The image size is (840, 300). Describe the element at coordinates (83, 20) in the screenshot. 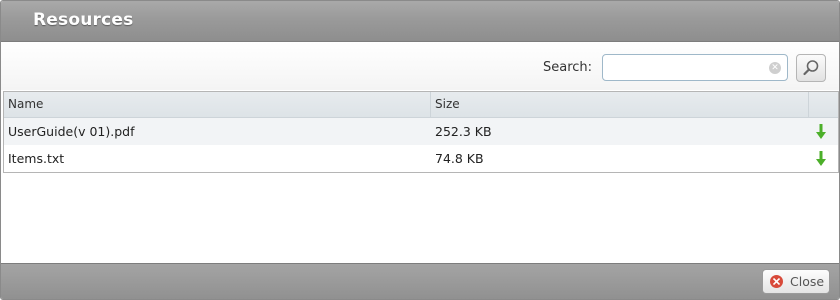

I see `dialog-title: Resources` at that location.